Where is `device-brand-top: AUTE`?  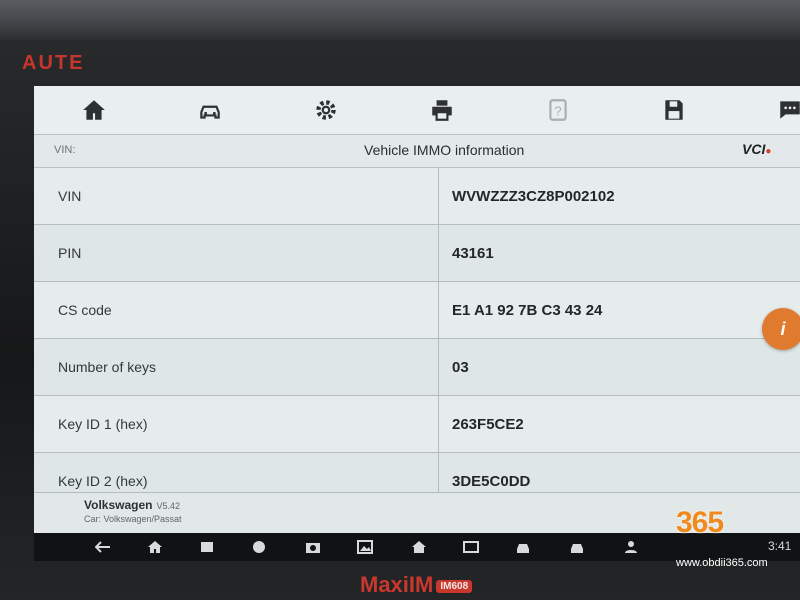 device-brand-top: AUTE is located at coordinates (53, 63).